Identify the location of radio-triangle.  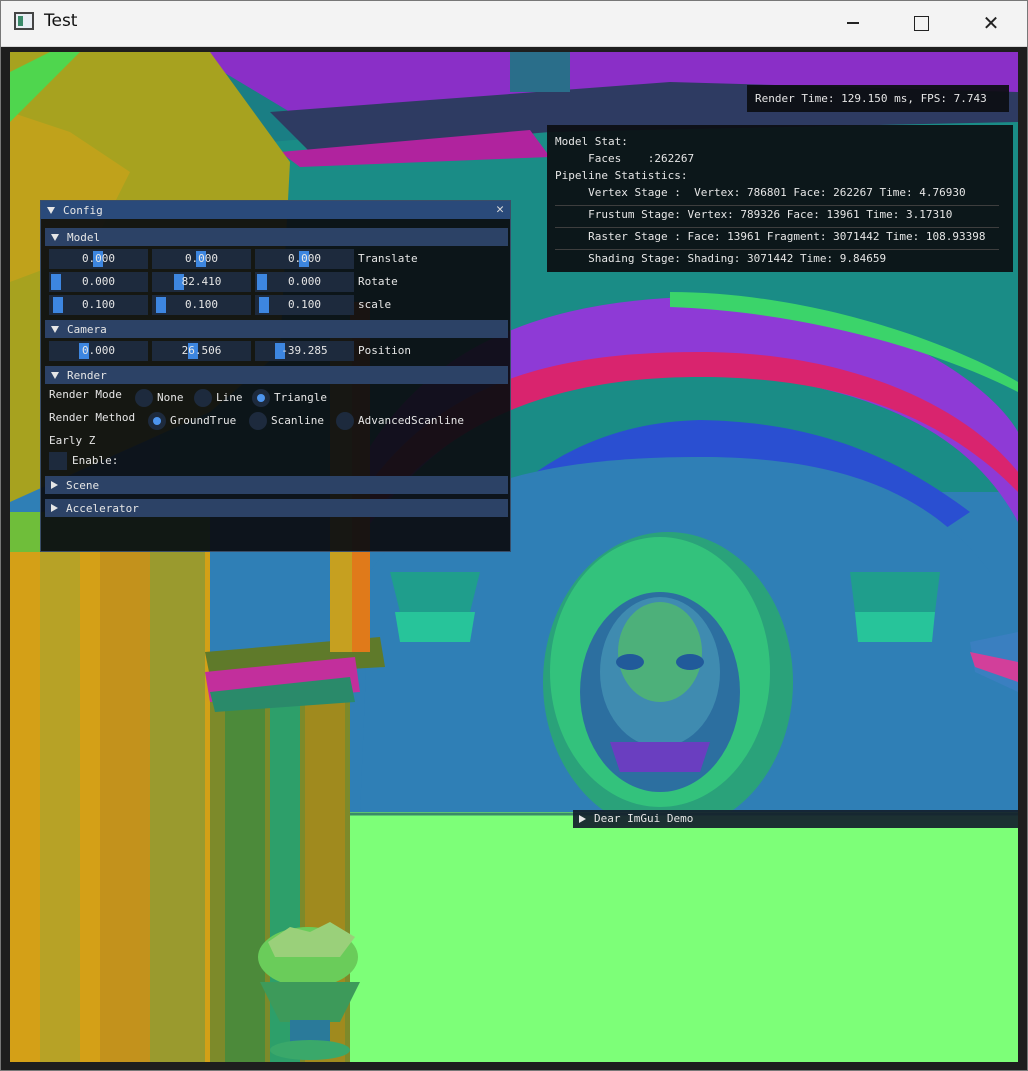
(261, 398).